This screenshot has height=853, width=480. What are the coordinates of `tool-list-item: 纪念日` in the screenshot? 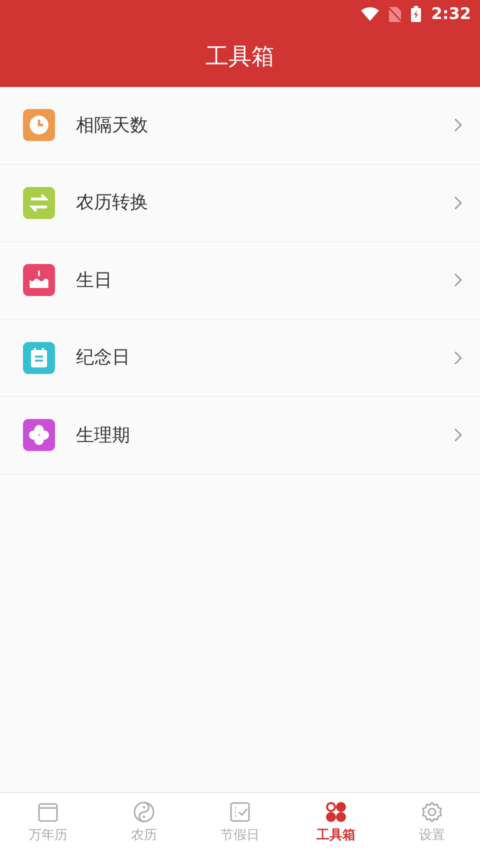 It's located at (240, 358).